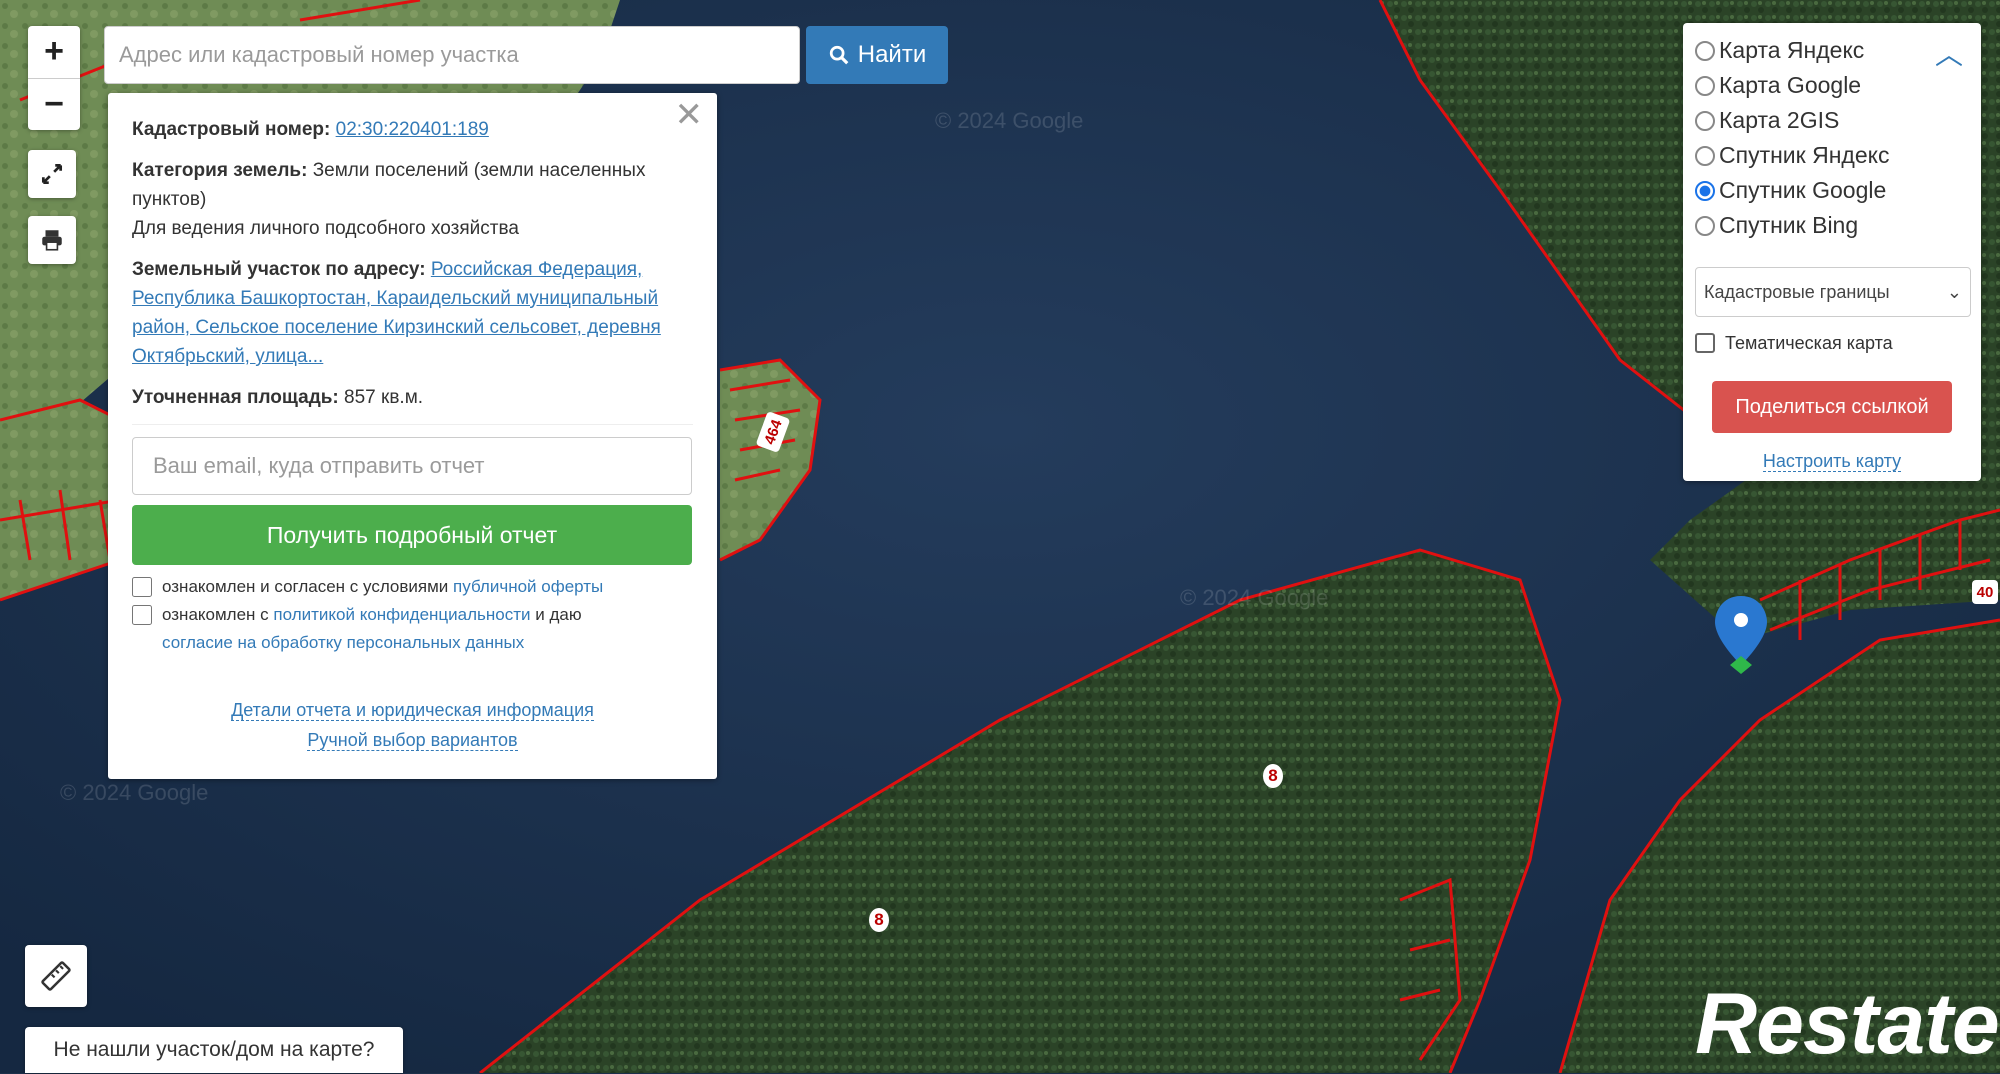  What do you see at coordinates (1847, 1024) in the screenshot?
I see `restate-logo: Restate` at bounding box center [1847, 1024].